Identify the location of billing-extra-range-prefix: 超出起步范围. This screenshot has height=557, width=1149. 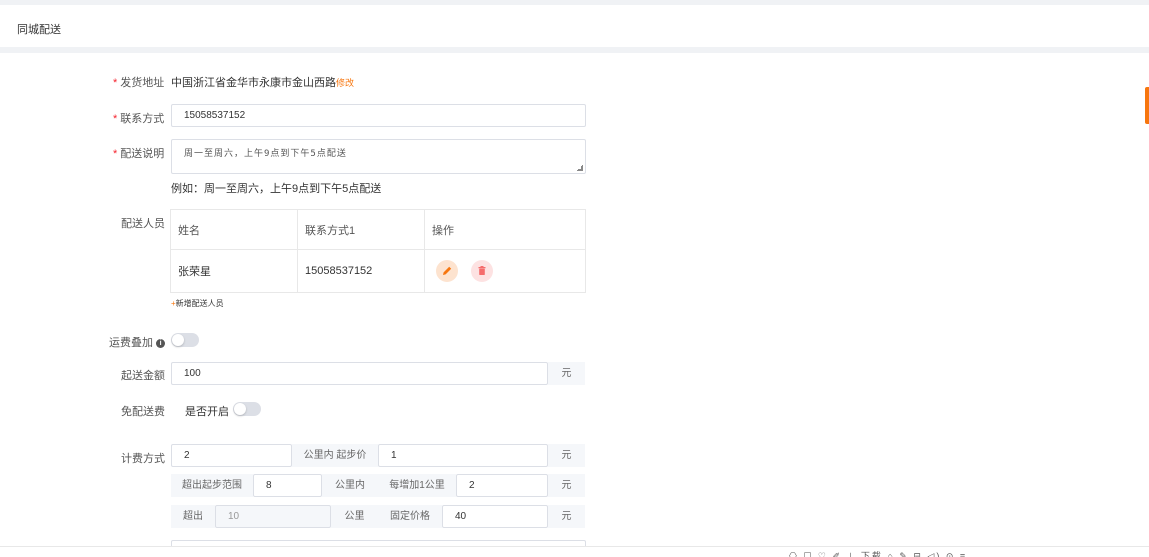
(212, 485).